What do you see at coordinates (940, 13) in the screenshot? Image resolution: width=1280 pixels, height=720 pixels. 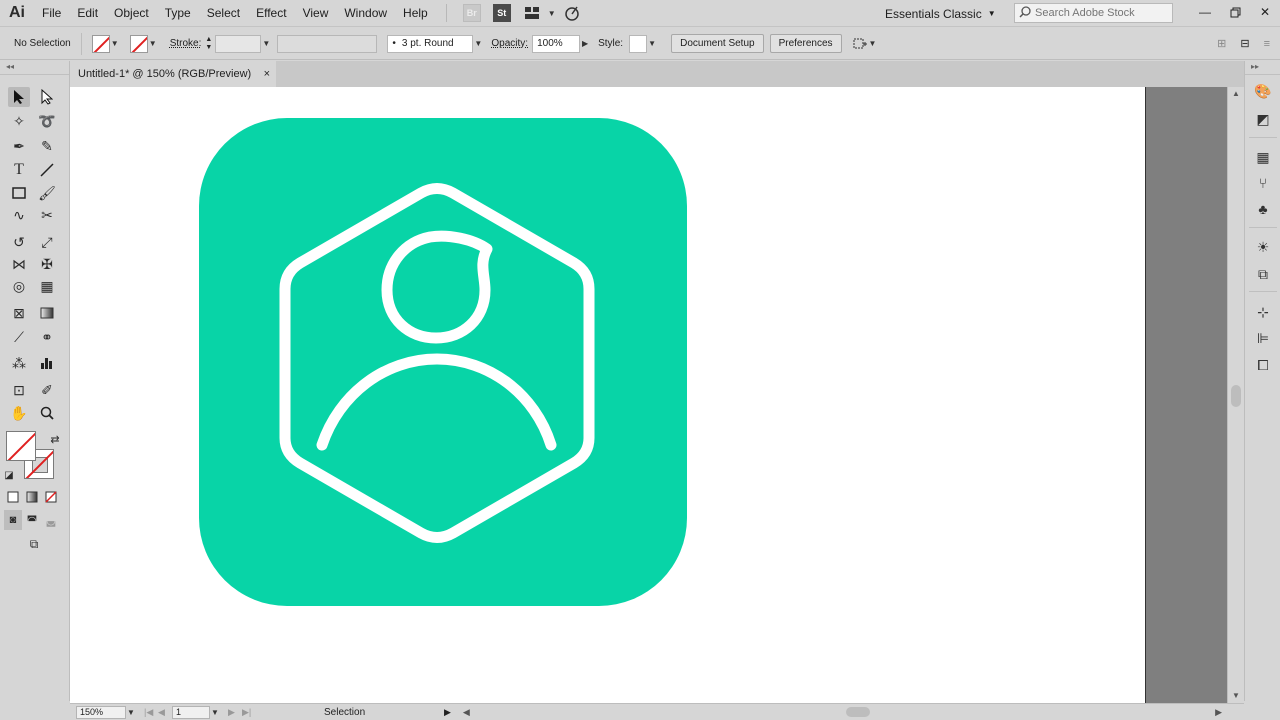 I see `workspace-switcher: Essentials Classic ▼` at bounding box center [940, 13].